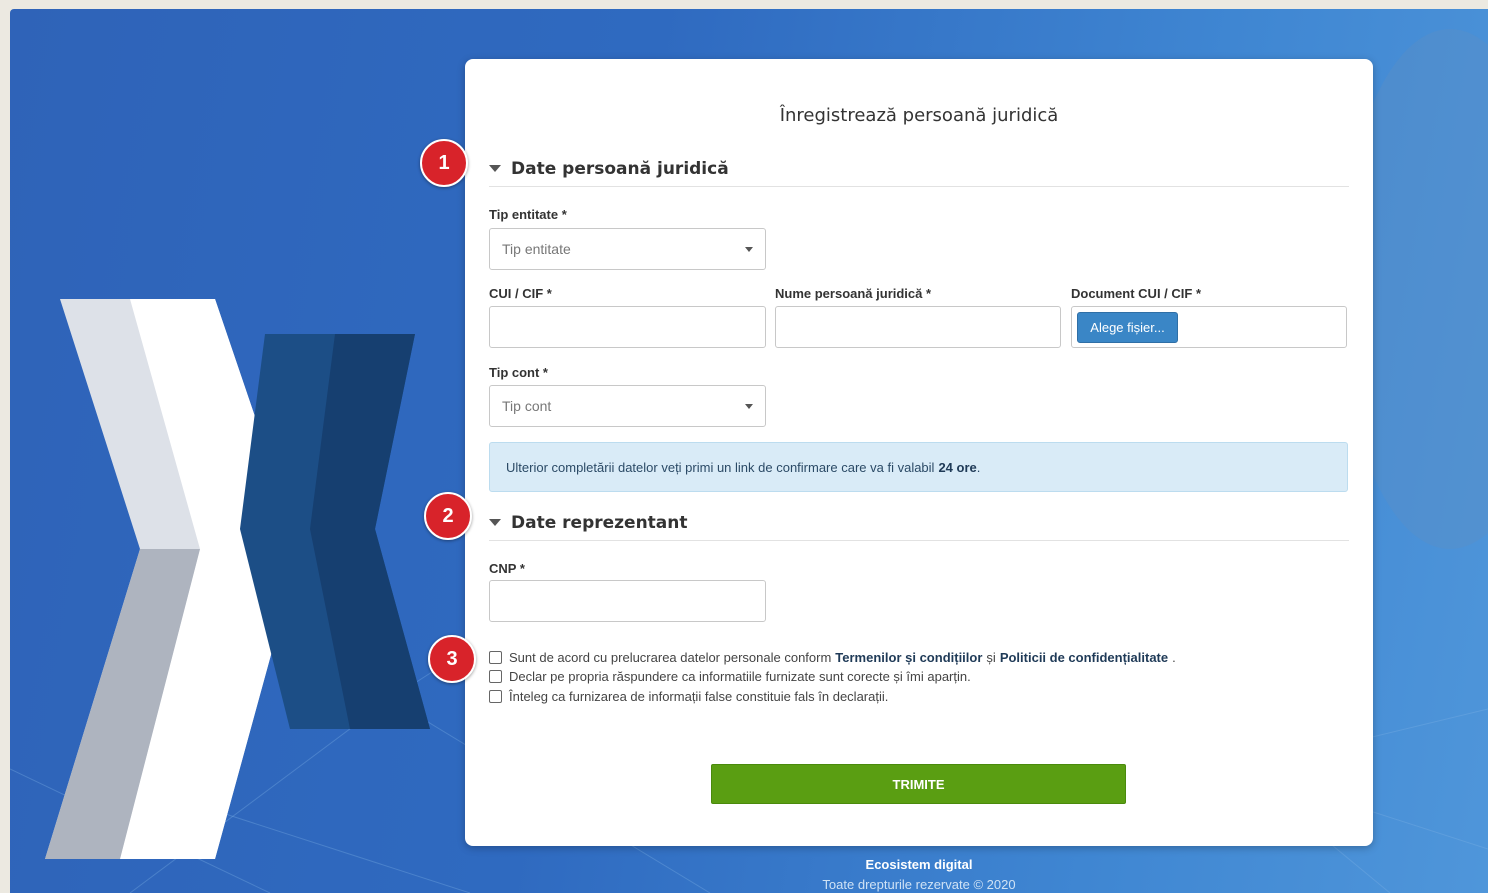  What do you see at coordinates (627, 406) in the screenshot?
I see `tip-cont-select: Tip cont` at bounding box center [627, 406].